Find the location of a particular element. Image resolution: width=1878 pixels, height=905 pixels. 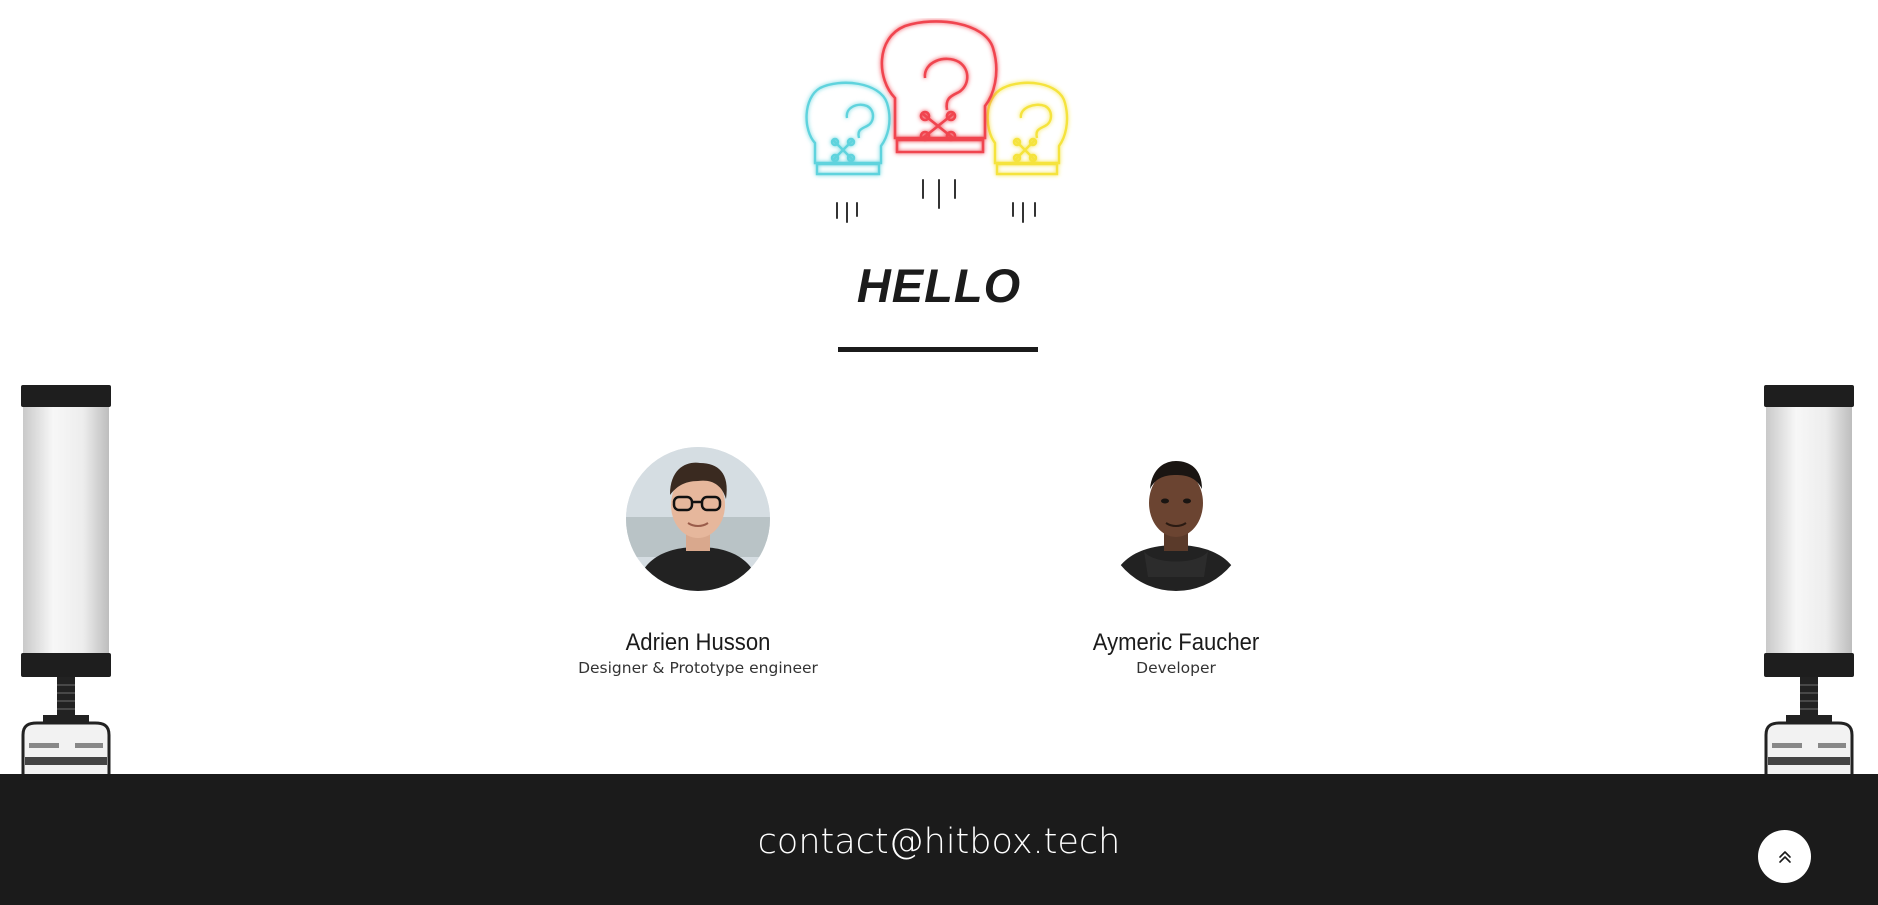

double-chevron-up-icon is located at coordinates (1784, 856).